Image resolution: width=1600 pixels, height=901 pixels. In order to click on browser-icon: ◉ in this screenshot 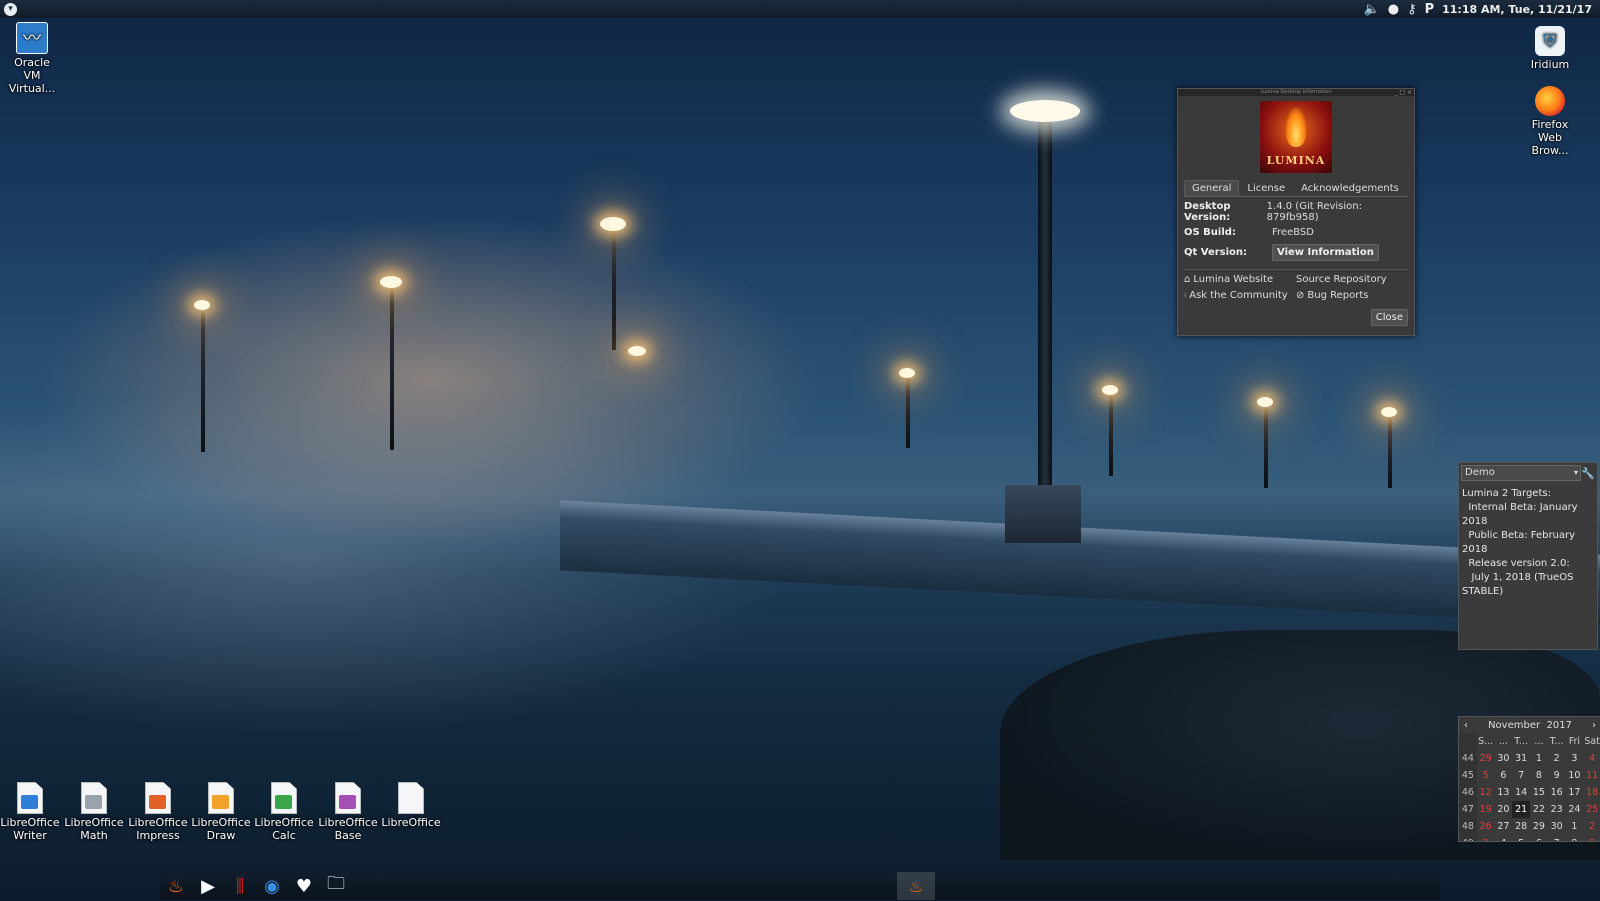, I will do `click(272, 886)`.